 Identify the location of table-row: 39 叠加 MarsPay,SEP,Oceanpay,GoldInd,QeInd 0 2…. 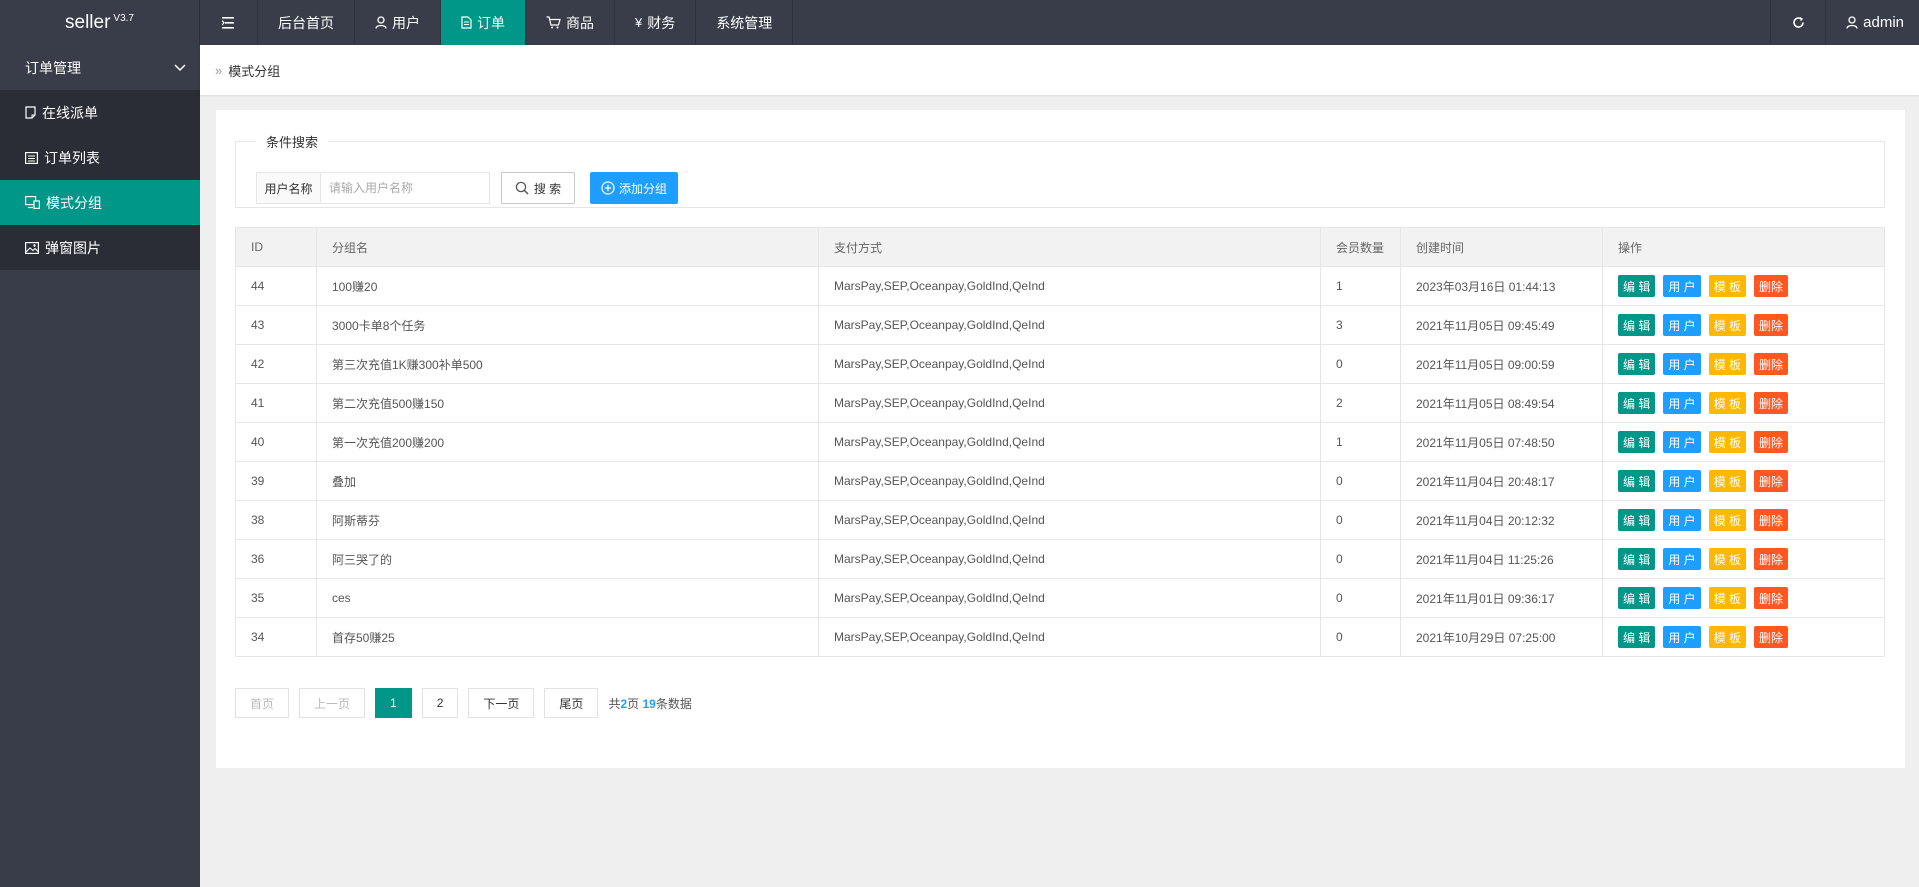
(1060, 481).